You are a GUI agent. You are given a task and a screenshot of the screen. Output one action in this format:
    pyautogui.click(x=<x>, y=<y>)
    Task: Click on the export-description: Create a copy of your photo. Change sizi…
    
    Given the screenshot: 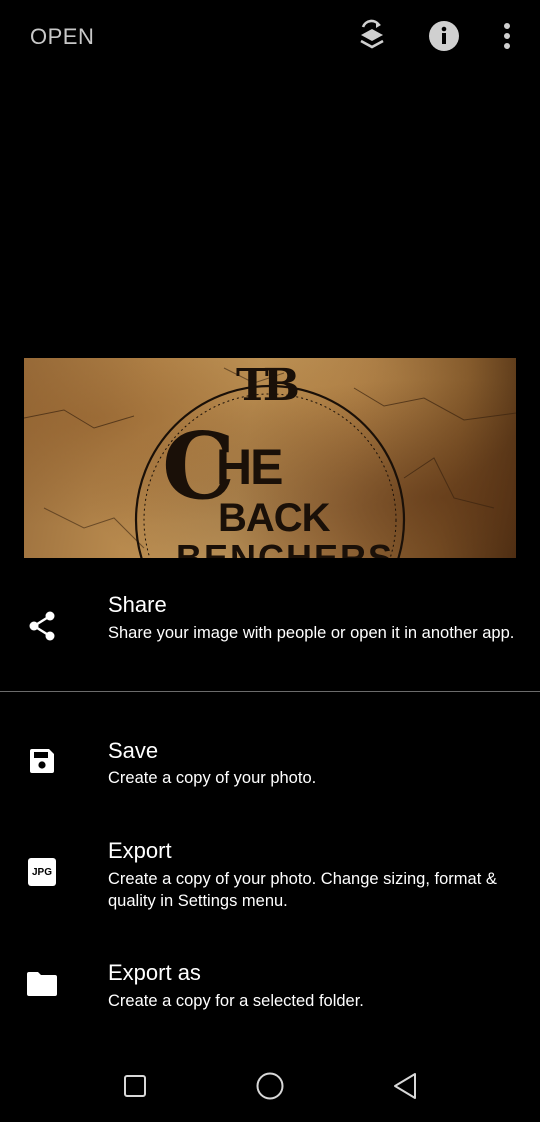 What is the action you would take?
    pyautogui.click(x=302, y=890)
    